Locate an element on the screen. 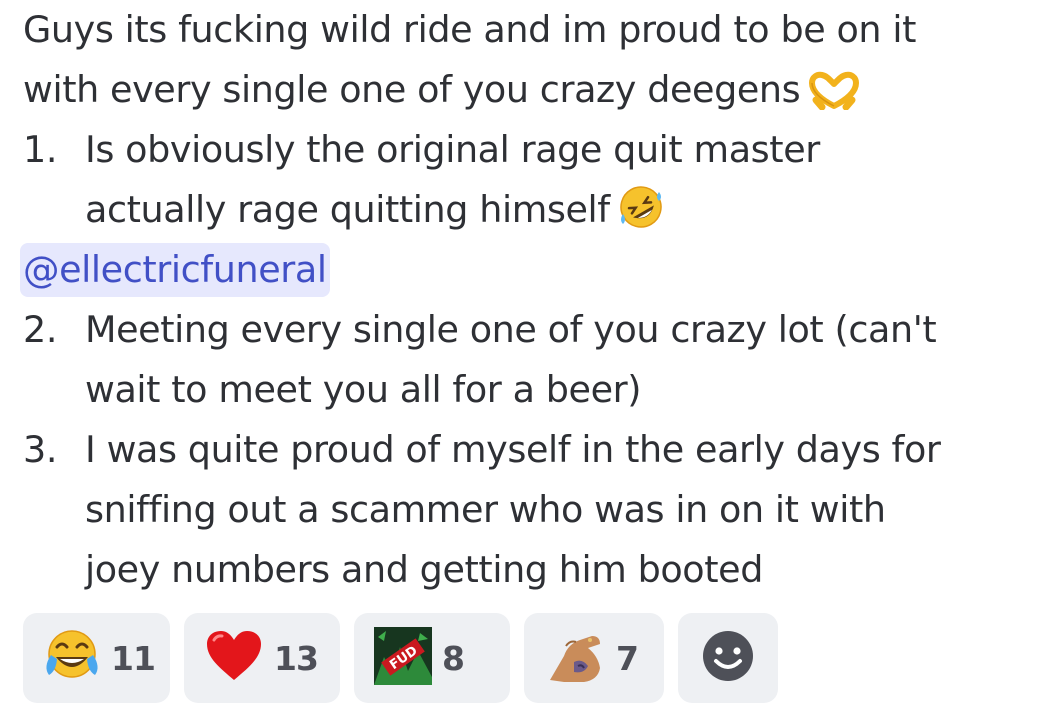 This screenshot has width=1037, height=719. joy-tears-emoji is located at coordinates (72, 658).